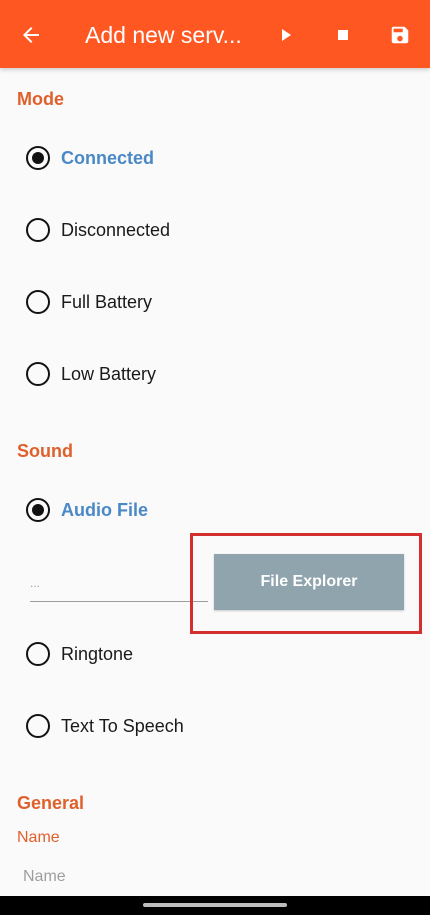 The height and width of the screenshot is (915, 430). I want to click on radio-label: Low Battery, so click(109, 373).